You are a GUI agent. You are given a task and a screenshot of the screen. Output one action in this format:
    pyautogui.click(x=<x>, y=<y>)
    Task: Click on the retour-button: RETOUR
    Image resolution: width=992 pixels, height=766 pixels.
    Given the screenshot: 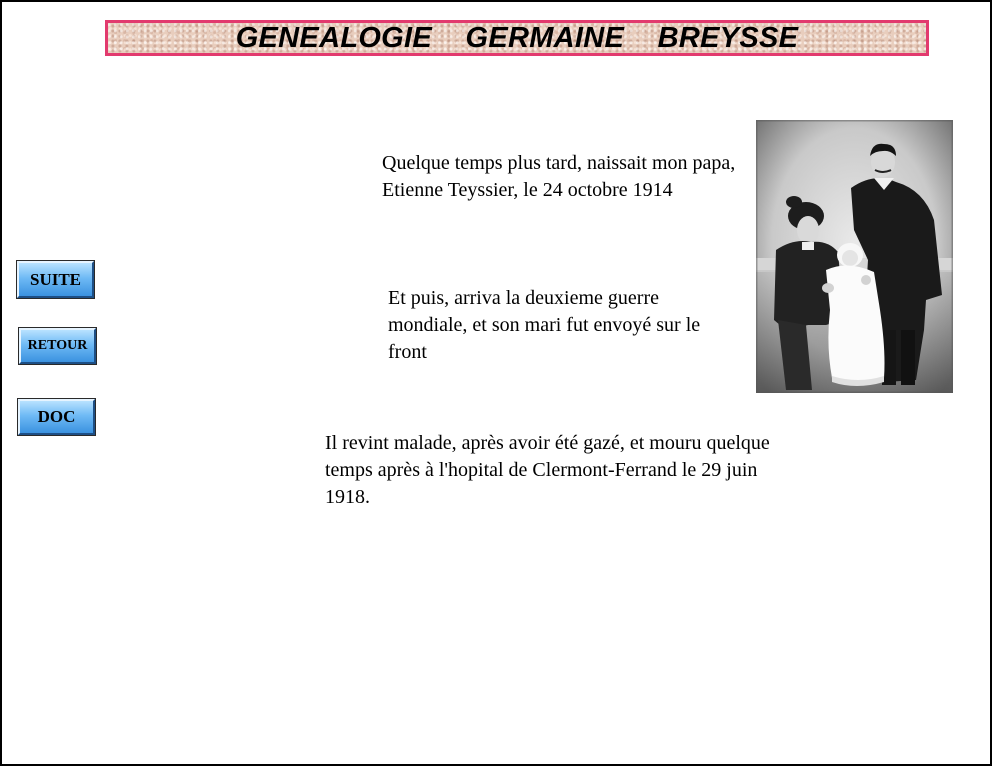 What is the action you would take?
    pyautogui.click(x=57, y=346)
    